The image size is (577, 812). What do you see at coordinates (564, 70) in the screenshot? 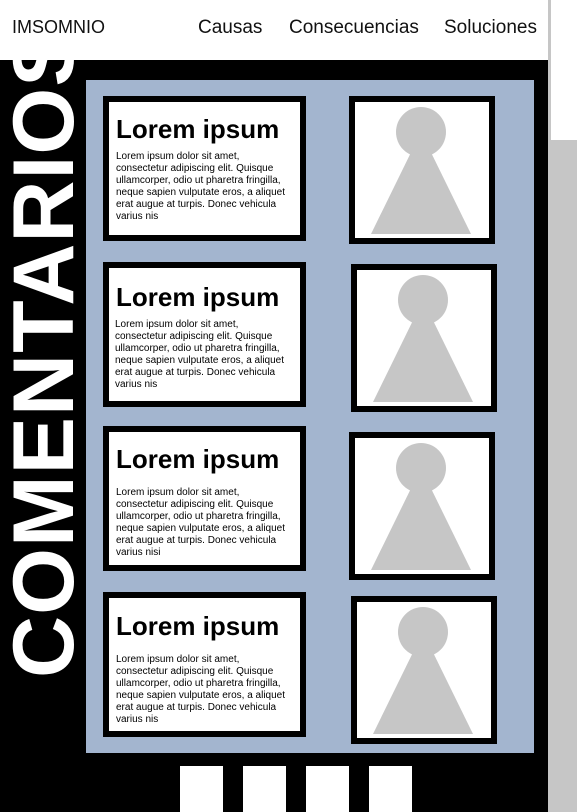
I see `scrollbar-thumb` at bounding box center [564, 70].